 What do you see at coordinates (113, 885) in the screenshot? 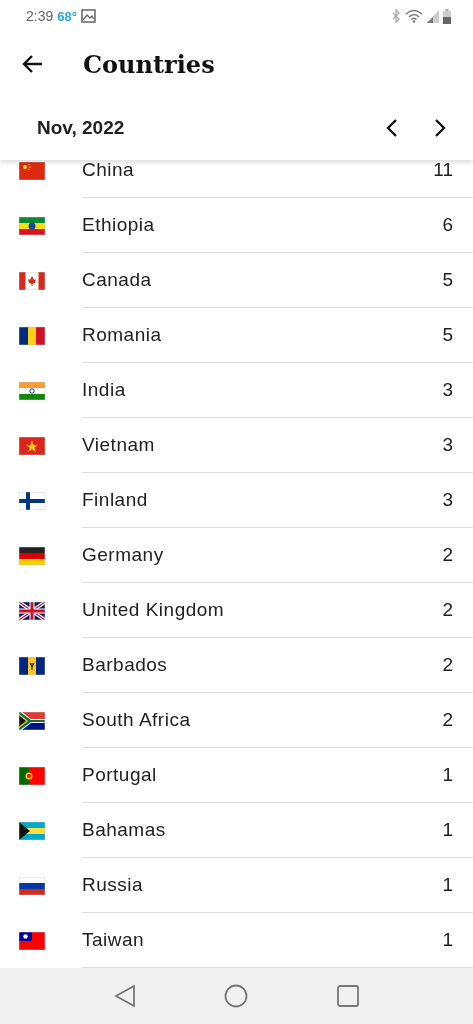
I see `country-name: Russia` at bounding box center [113, 885].